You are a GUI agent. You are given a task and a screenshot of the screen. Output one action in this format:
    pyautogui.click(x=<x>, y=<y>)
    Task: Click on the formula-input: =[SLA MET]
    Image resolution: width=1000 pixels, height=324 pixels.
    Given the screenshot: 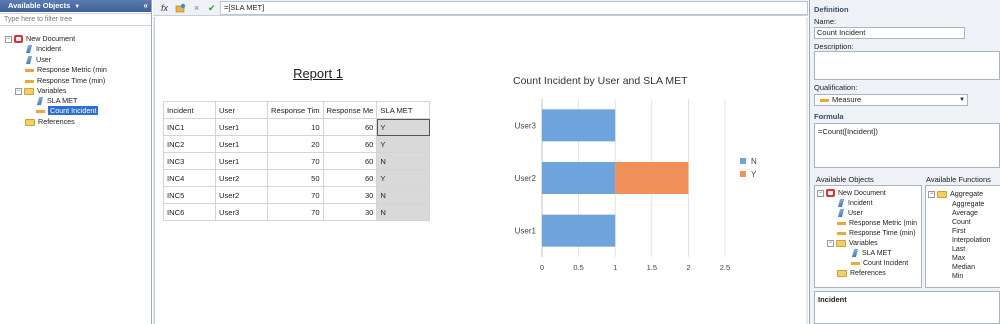 What is the action you would take?
    pyautogui.click(x=514, y=8)
    